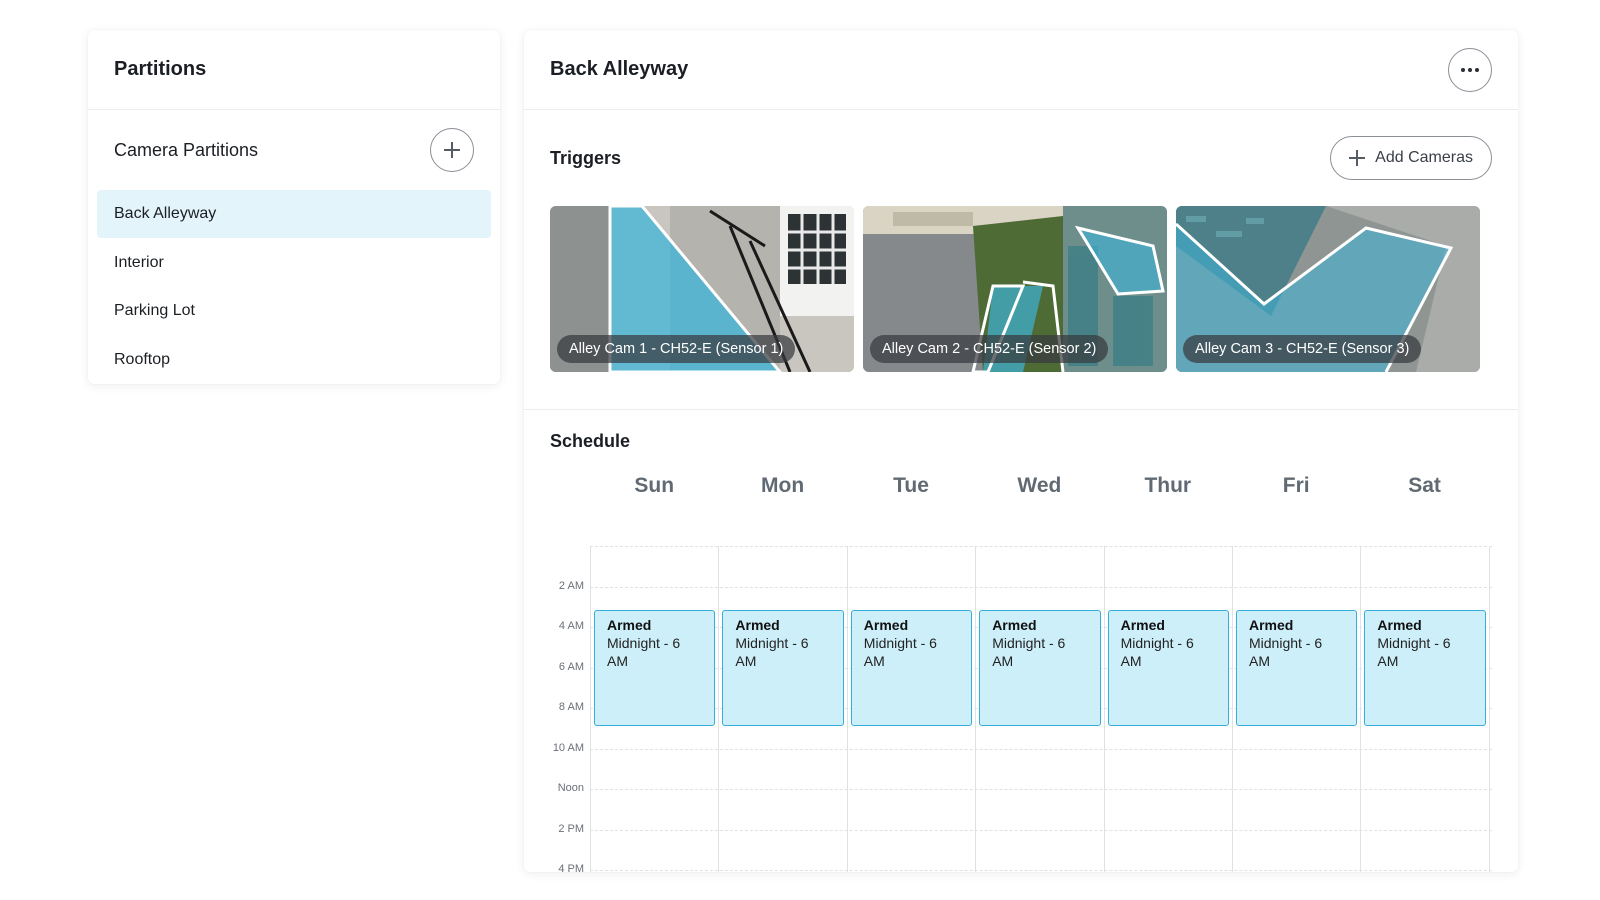  What do you see at coordinates (989, 349) in the screenshot?
I see `camera-label: Alley Cam 2 - CH52-E (Sensor 2)` at bounding box center [989, 349].